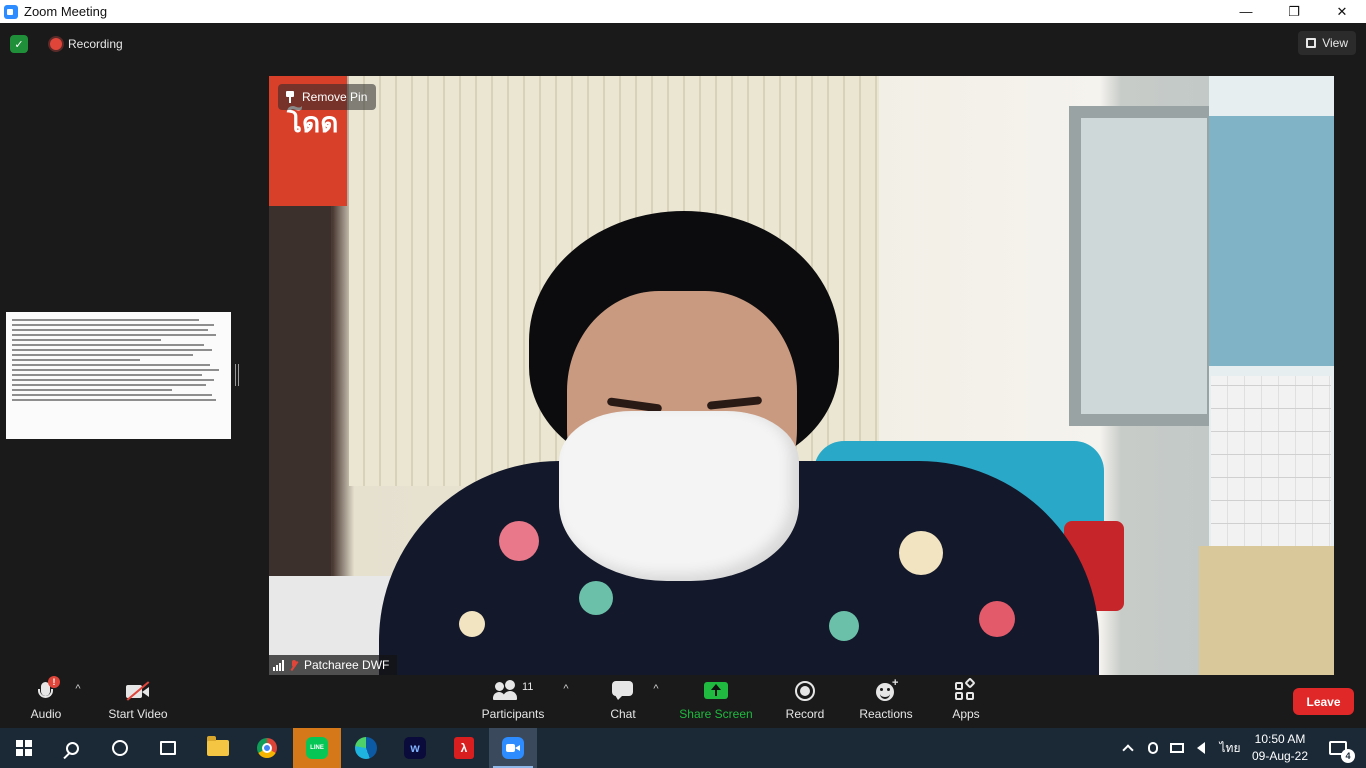  I want to click on panel-resize-handle, so click(237, 375).